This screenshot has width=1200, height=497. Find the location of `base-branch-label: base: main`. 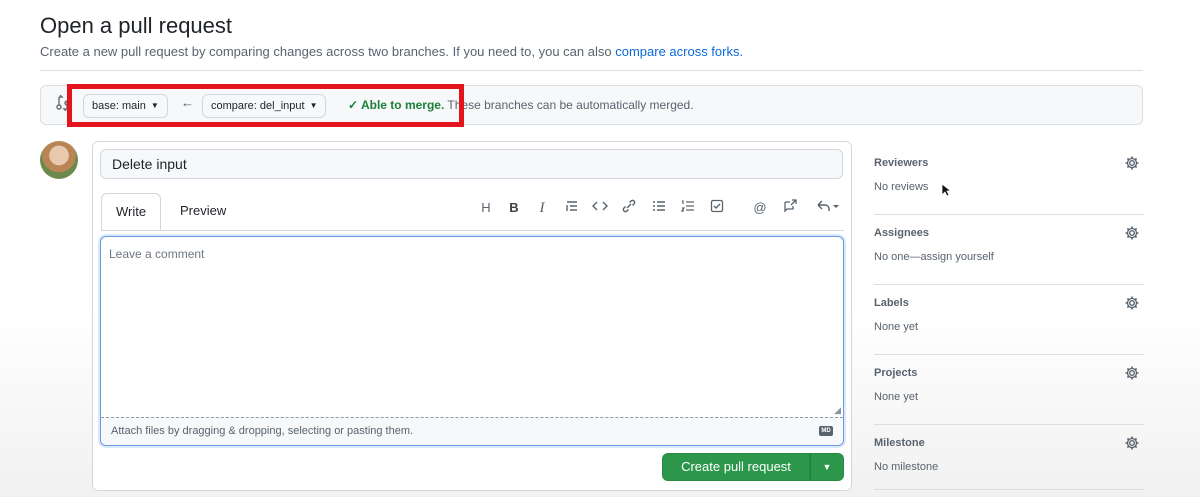

base-branch-label: base: main is located at coordinates (119, 106).